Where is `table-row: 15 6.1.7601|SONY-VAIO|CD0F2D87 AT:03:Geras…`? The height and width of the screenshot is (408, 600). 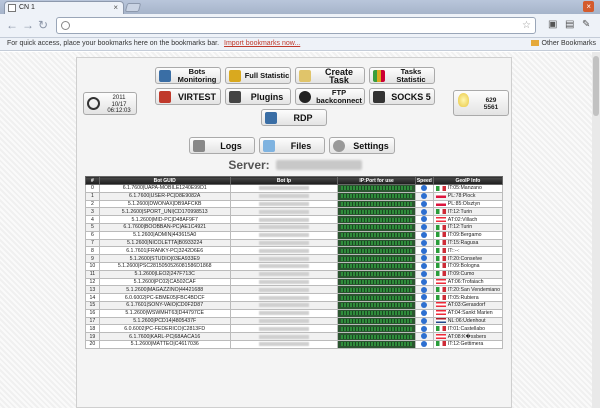
table-row: 15 6.1.7601|SONY-VAIO|CD0F2D87 AT:03:Geras… is located at coordinates (294, 305).